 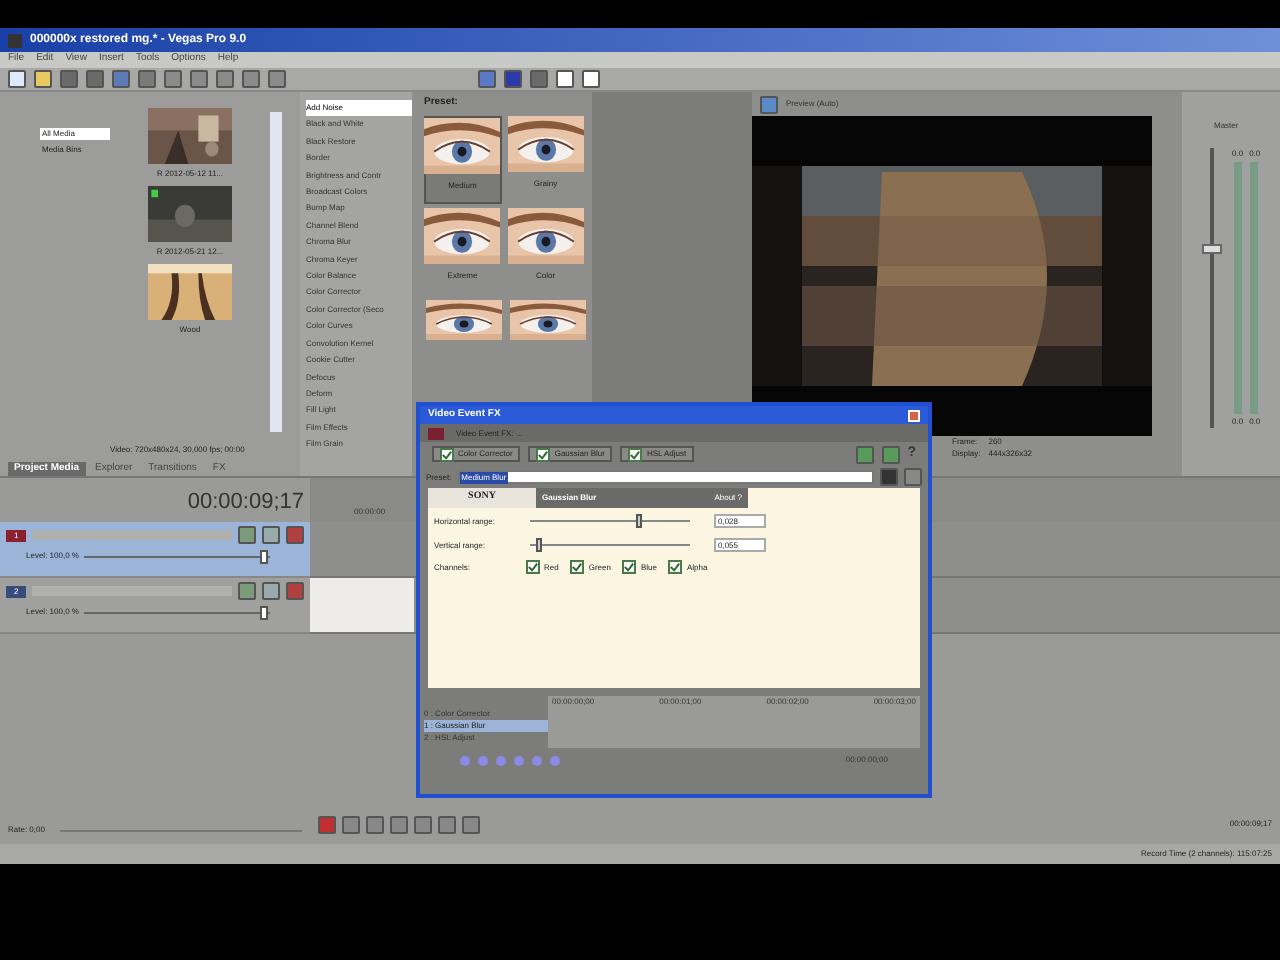 What do you see at coordinates (1212, 249) in the screenshot?
I see `fader-handle` at bounding box center [1212, 249].